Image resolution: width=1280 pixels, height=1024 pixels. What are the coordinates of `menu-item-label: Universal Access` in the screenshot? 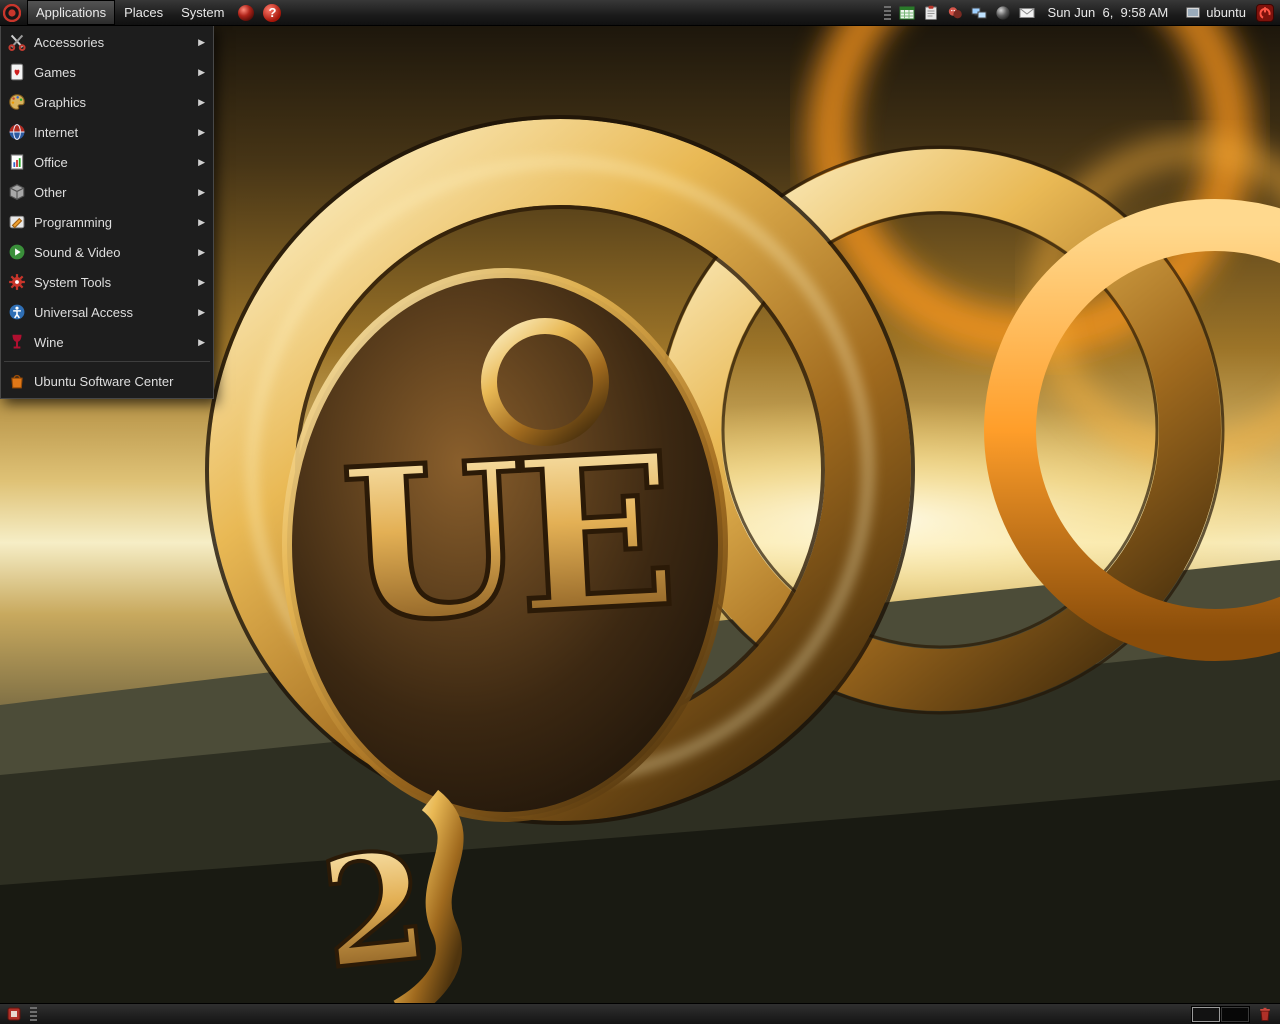 It's located at (83, 312).